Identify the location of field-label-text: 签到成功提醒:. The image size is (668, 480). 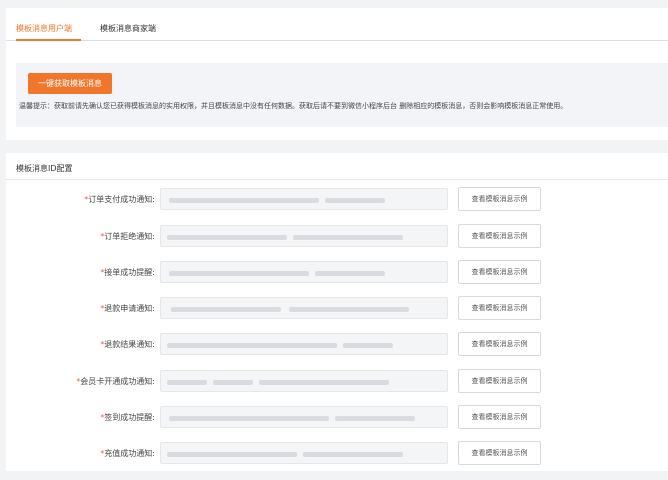
(129, 417).